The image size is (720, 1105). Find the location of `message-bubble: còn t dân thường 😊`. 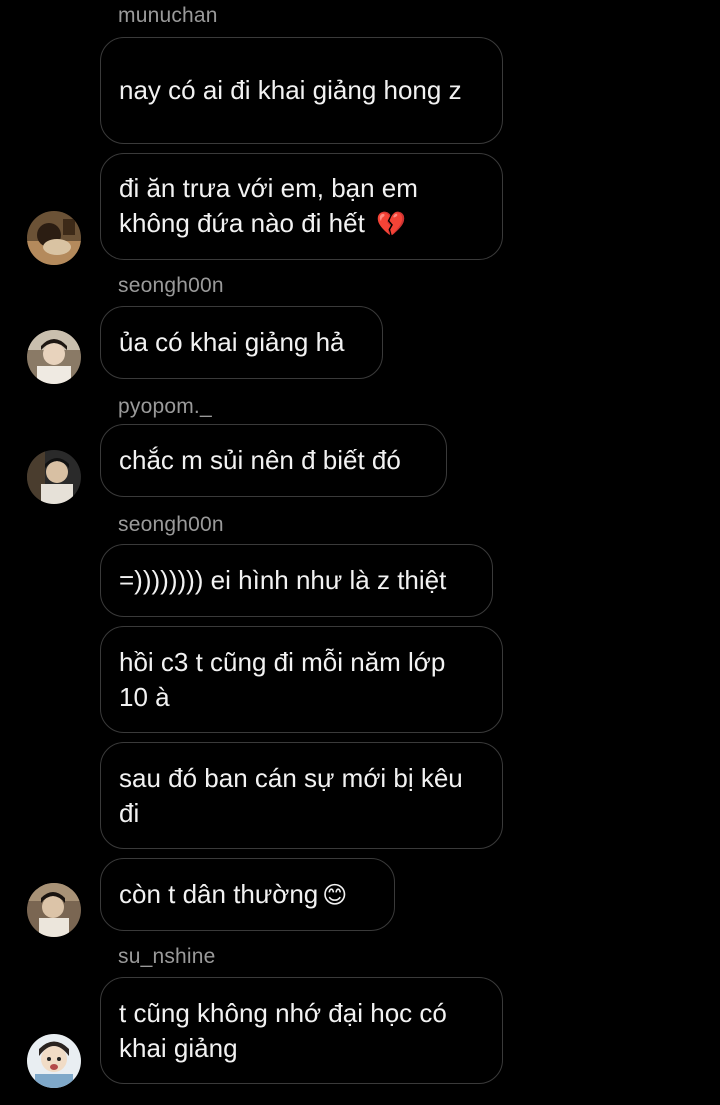

message-bubble: còn t dân thường 😊 is located at coordinates (247, 894).